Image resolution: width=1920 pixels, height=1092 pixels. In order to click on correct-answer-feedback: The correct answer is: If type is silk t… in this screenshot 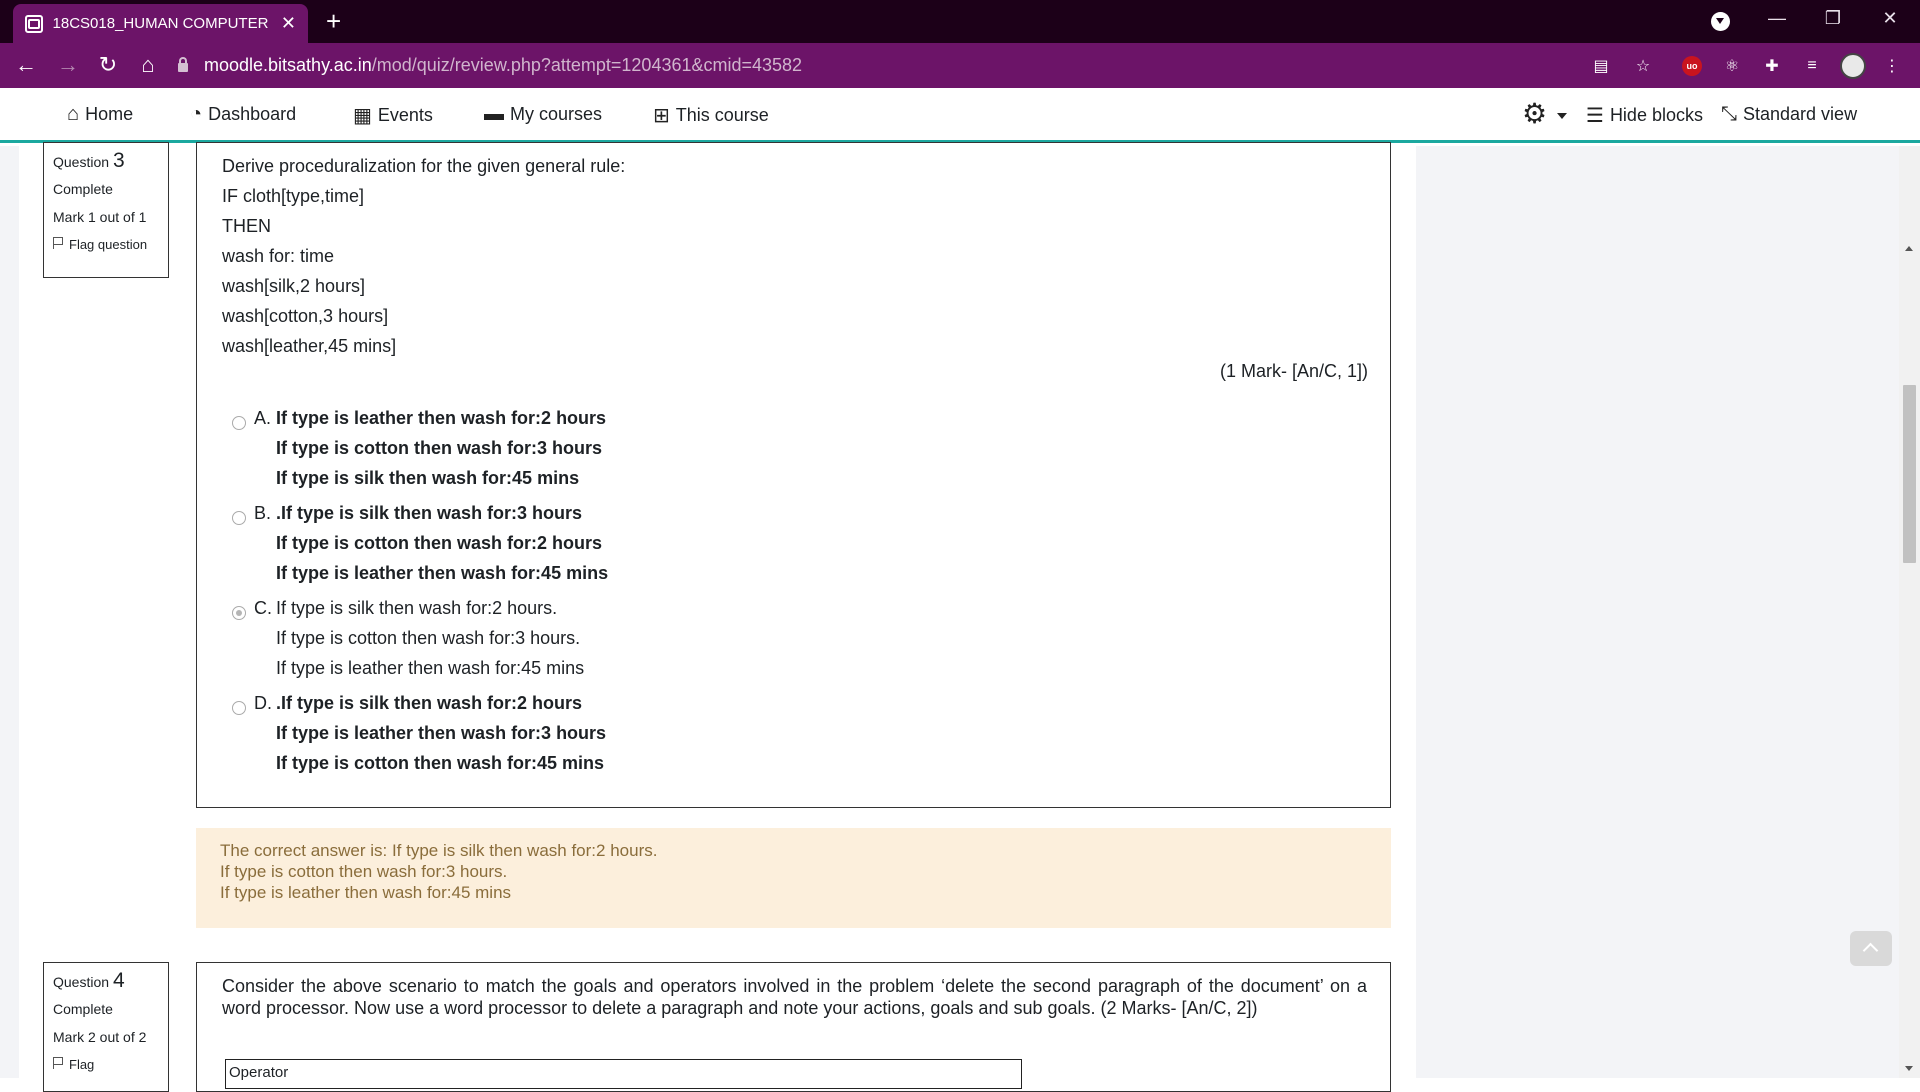, I will do `click(793, 878)`.